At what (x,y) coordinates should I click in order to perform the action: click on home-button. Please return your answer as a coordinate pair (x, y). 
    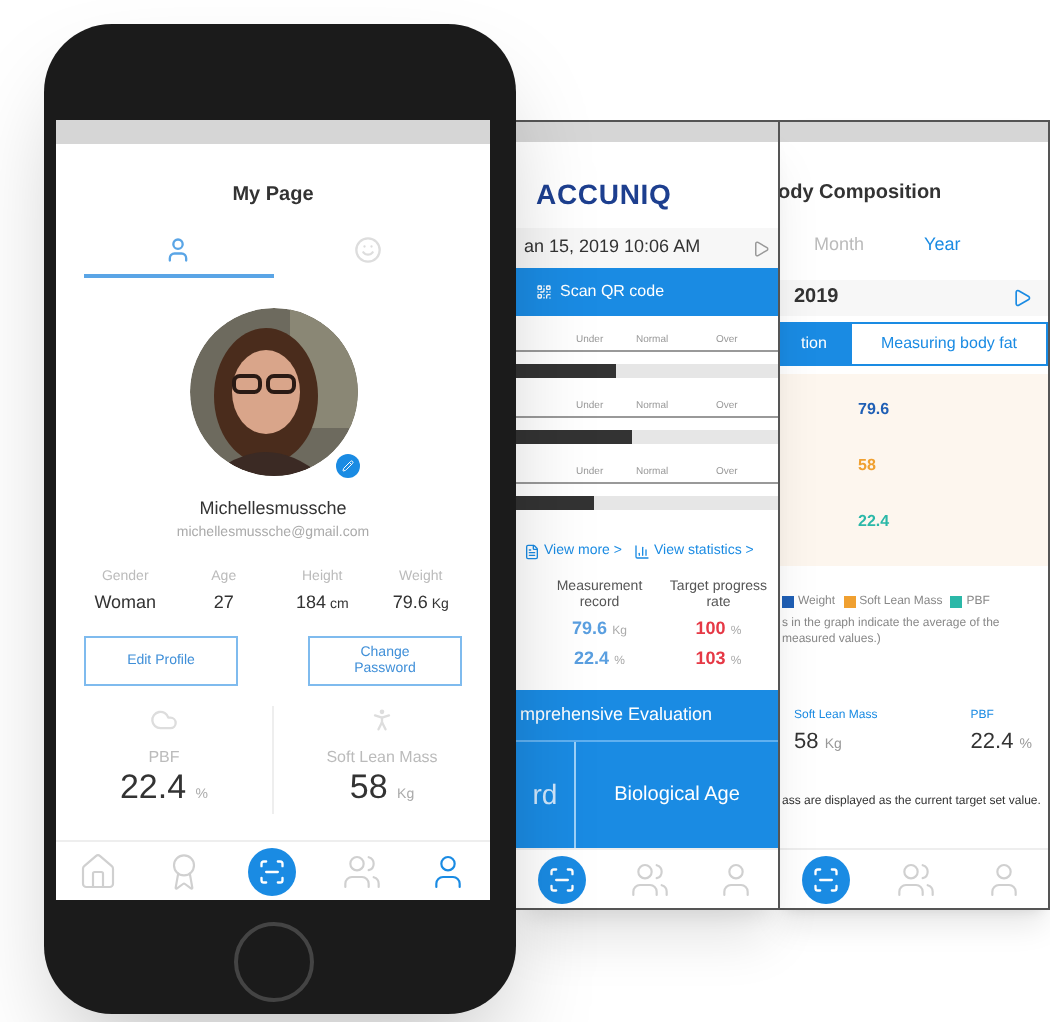
    Looking at the image, I should click on (274, 962).